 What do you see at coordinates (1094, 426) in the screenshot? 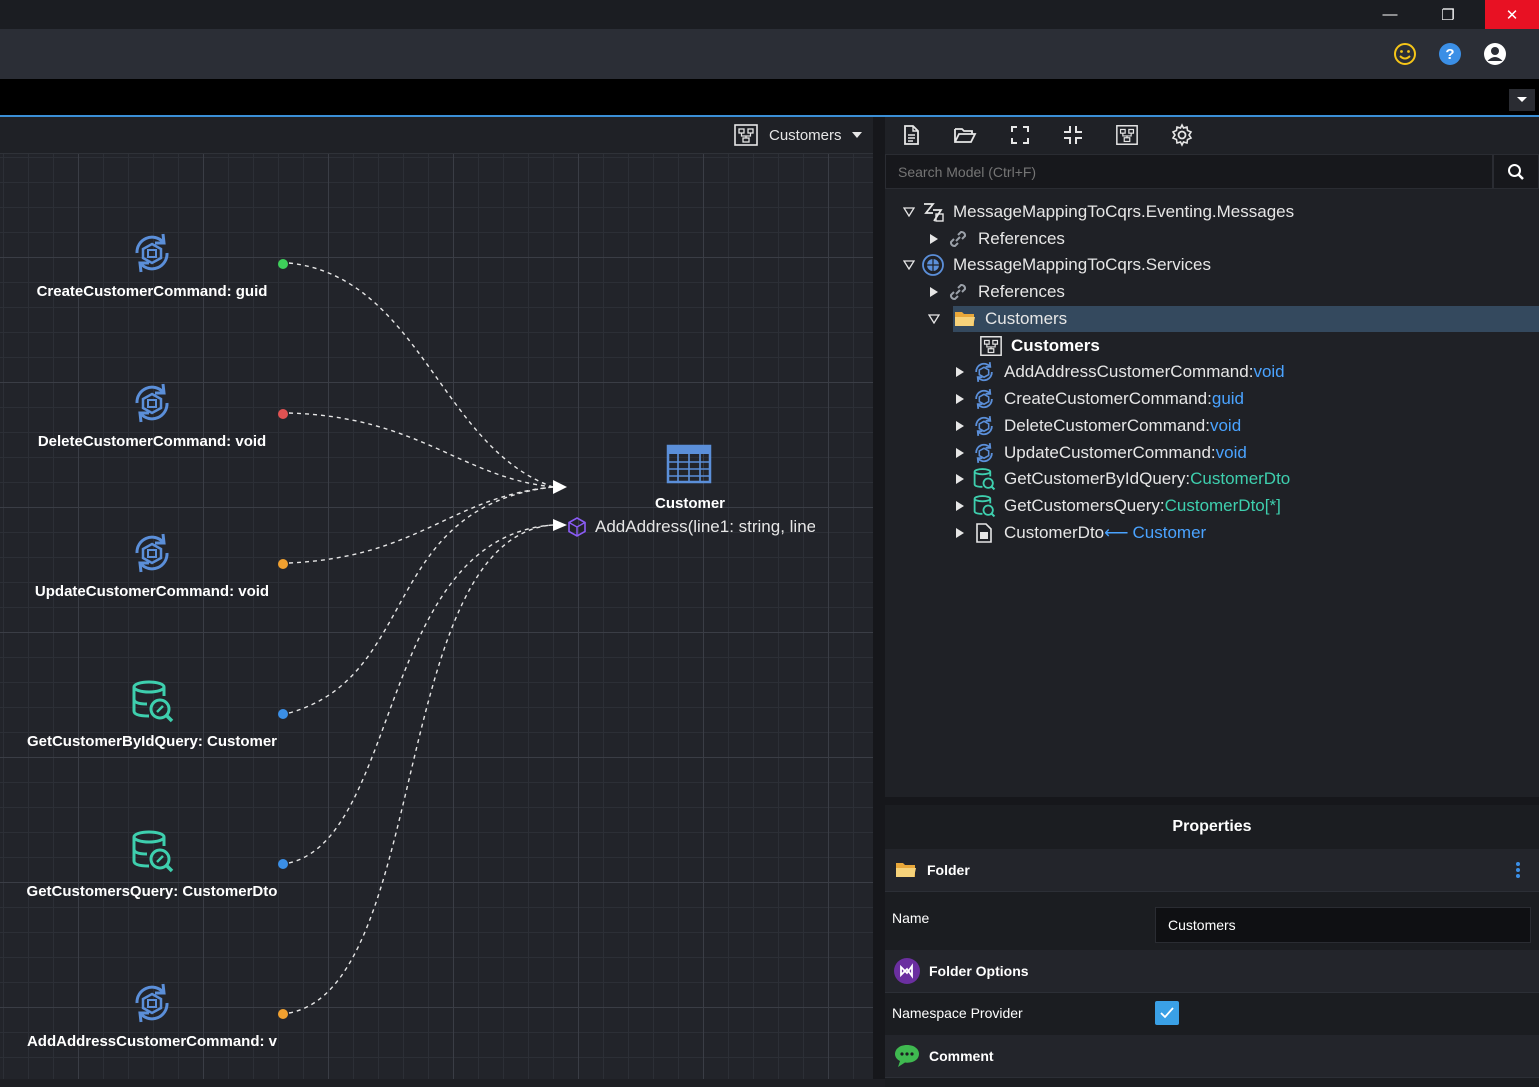
I see `tree-item-delete-command: DeleteCustomerCommand: void` at bounding box center [1094, 426].